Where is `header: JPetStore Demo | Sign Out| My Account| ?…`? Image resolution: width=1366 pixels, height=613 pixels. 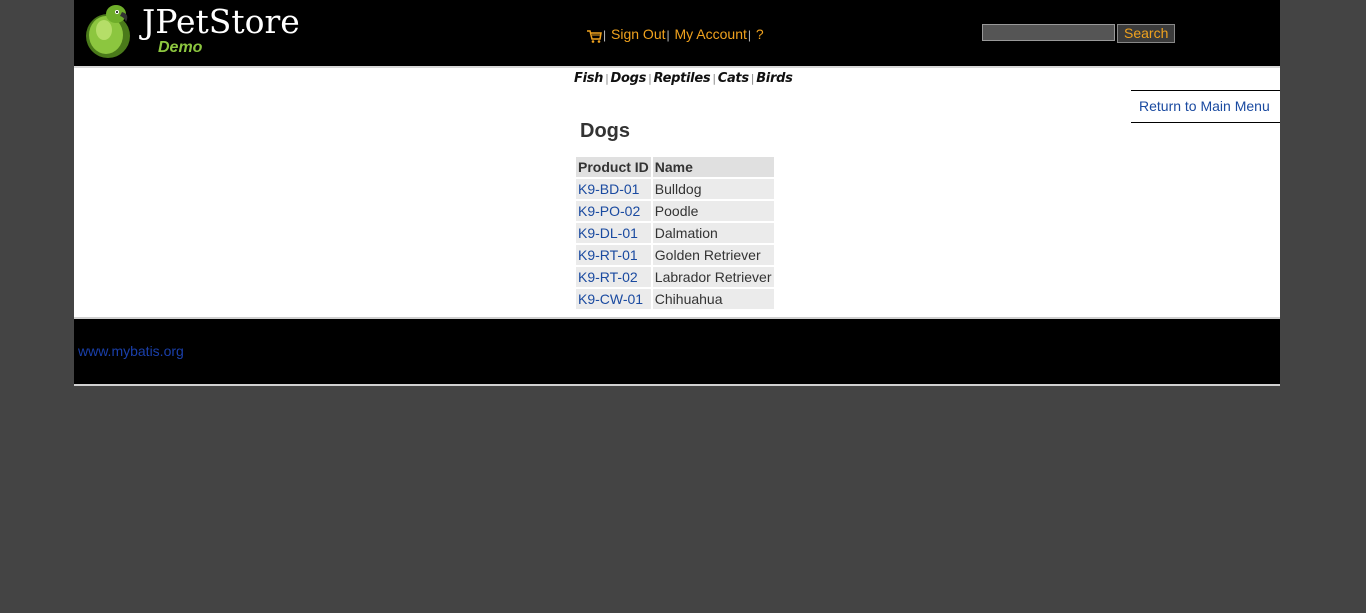
header: JPetStore Demo | Sign Out| My Account| ?… is located at coordinates (677, 34).